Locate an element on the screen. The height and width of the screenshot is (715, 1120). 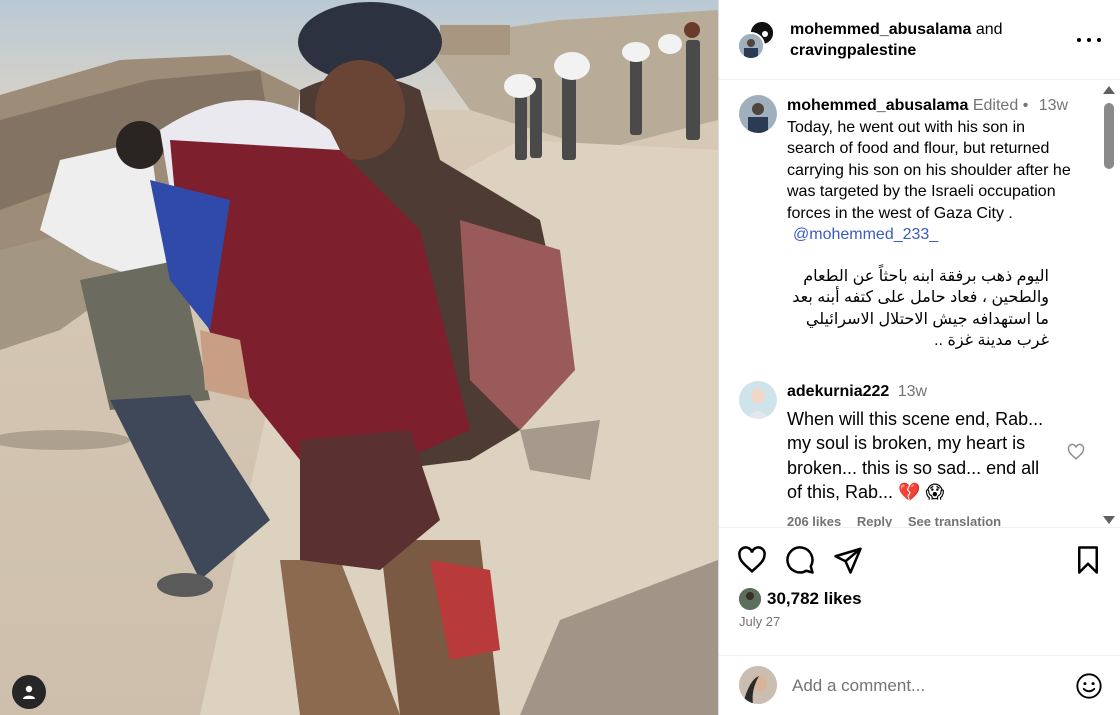
more-options-button is located at coordinates (1089, 40).